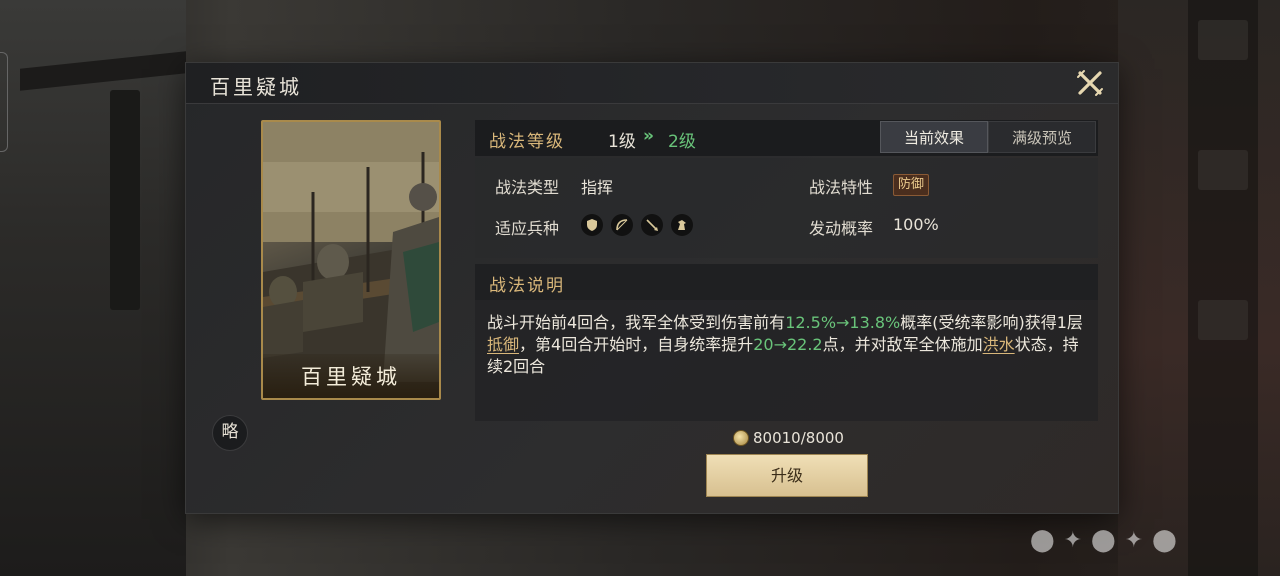 This screenshot has height=576, width=1280. I want to click on coin-icon, so click(741, 438).